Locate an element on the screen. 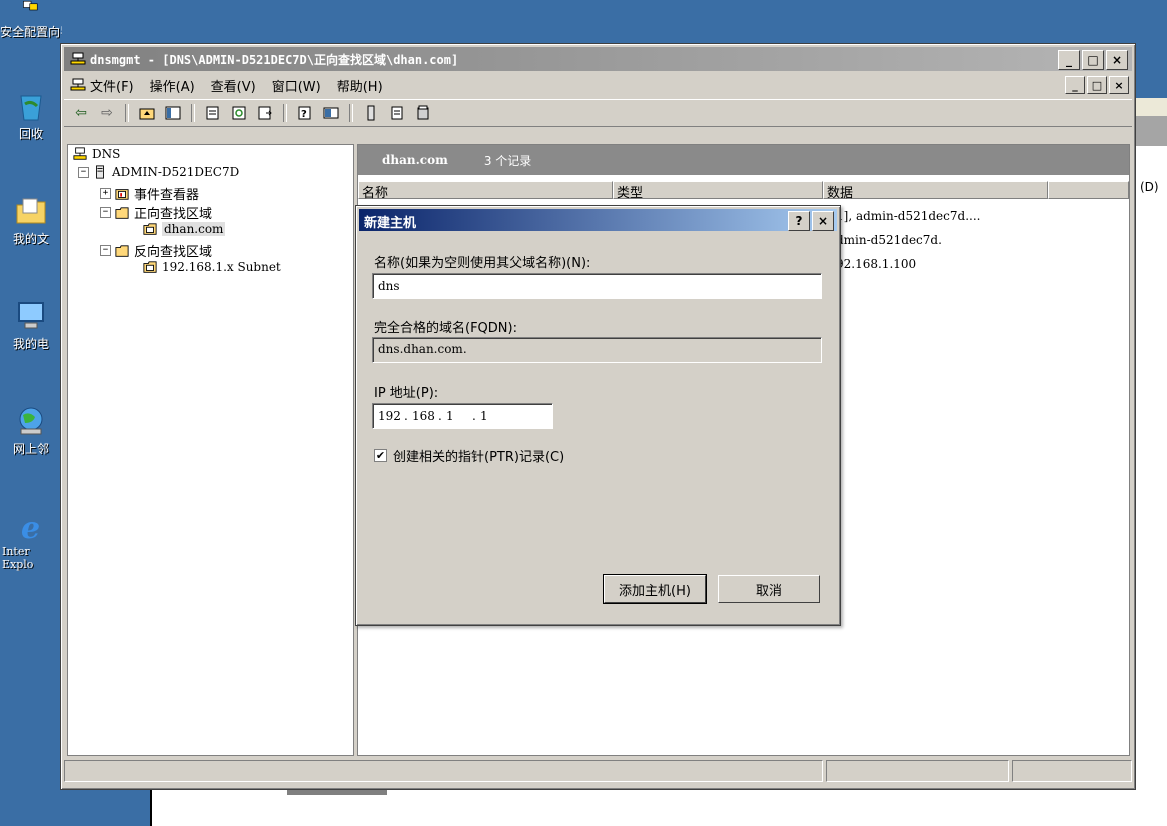 This screenshot has height=826, width=1167. console-menu-icon is located at coordinates (78, 85).